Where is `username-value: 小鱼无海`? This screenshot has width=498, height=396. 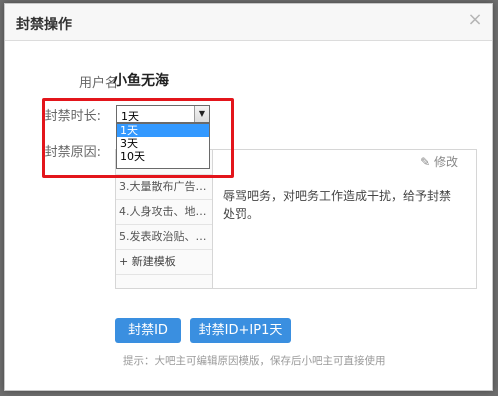 username-value: 小鱼无海 is located at coordinates (141, 81).